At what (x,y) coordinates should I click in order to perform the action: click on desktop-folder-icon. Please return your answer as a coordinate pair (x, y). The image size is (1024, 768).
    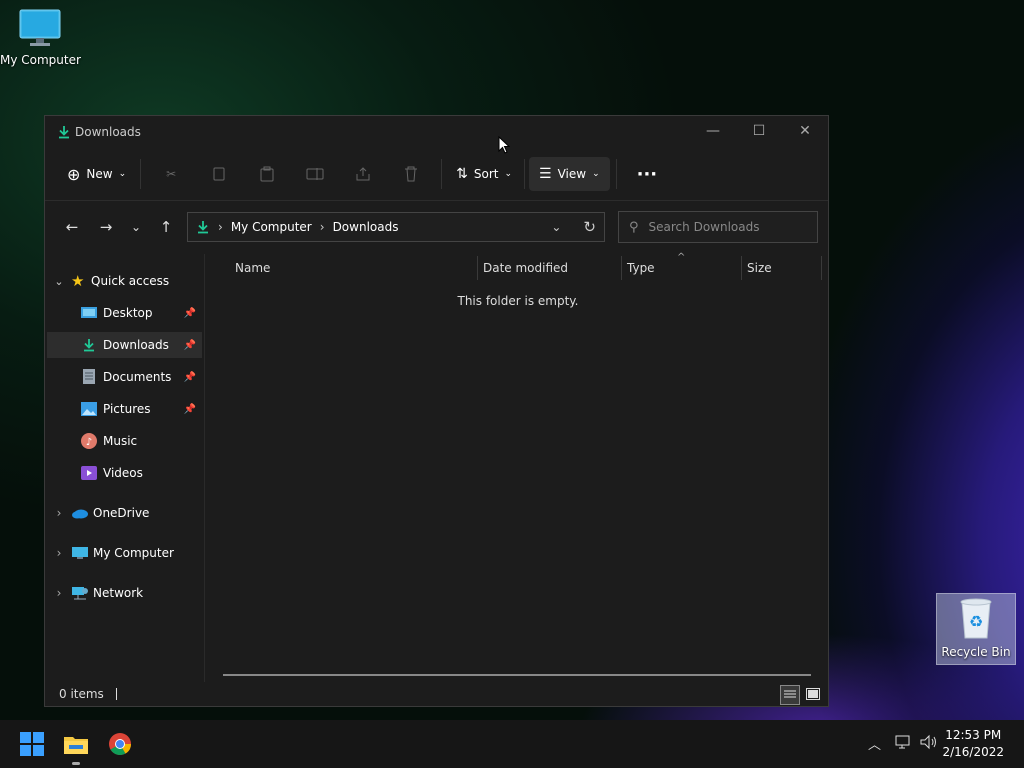
    Looking at the image, I should click on (89, 312).